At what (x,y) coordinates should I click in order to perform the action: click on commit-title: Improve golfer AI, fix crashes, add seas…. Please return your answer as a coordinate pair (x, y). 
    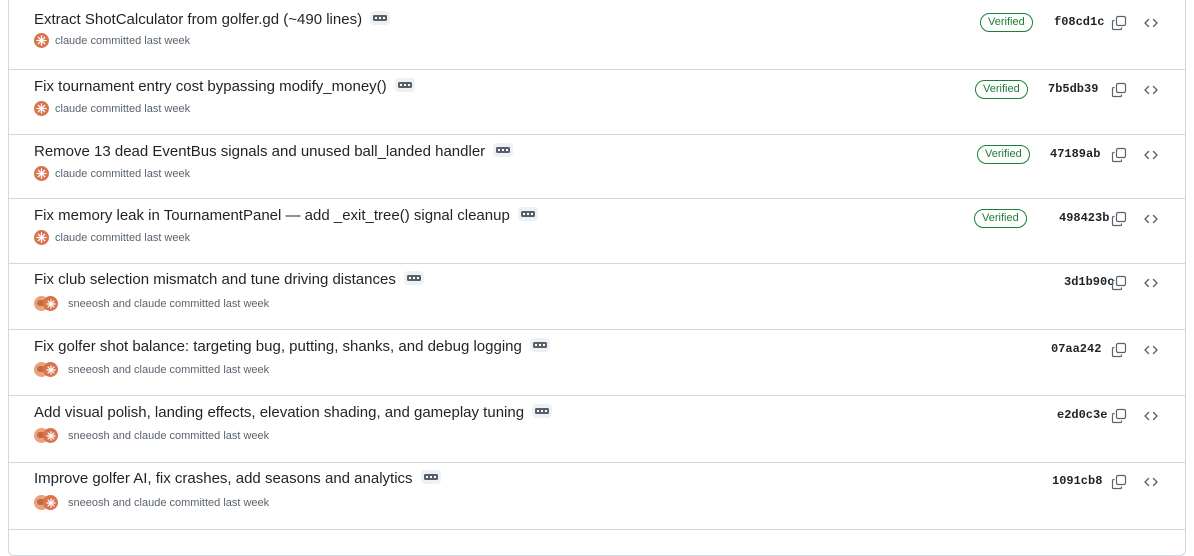
    Looking at the image, I should click on (223, 478).